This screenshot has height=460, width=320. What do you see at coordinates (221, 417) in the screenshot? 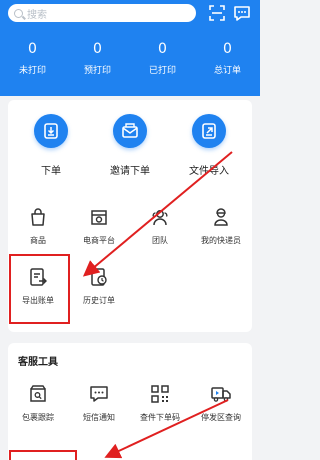
I see `tool-label: 停发区查询` at bounding box center [221, 417].